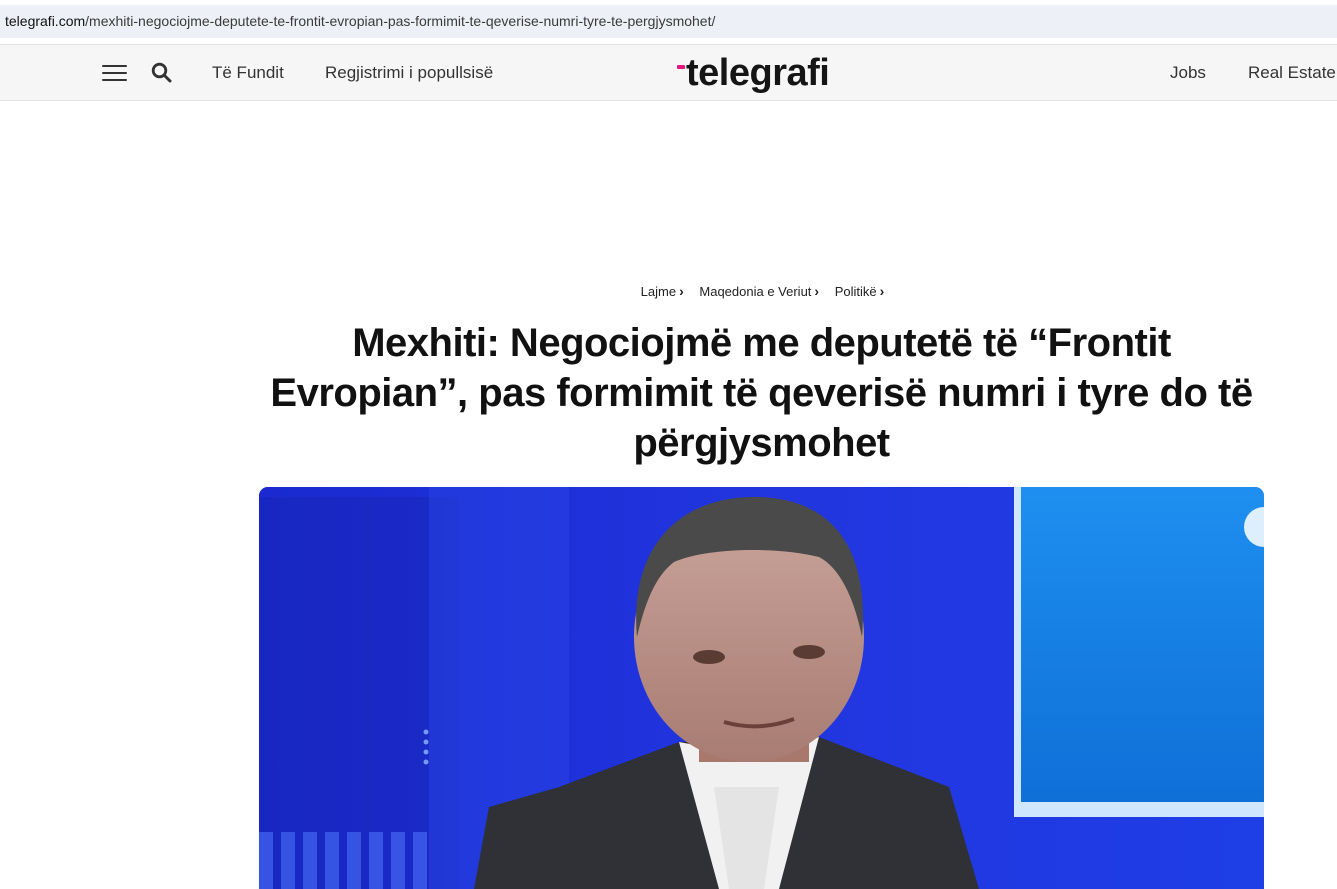  I want to click on breadcrumb: Lajme › Maqedonia e Veriut › Politikë ›, so click(668, 291).